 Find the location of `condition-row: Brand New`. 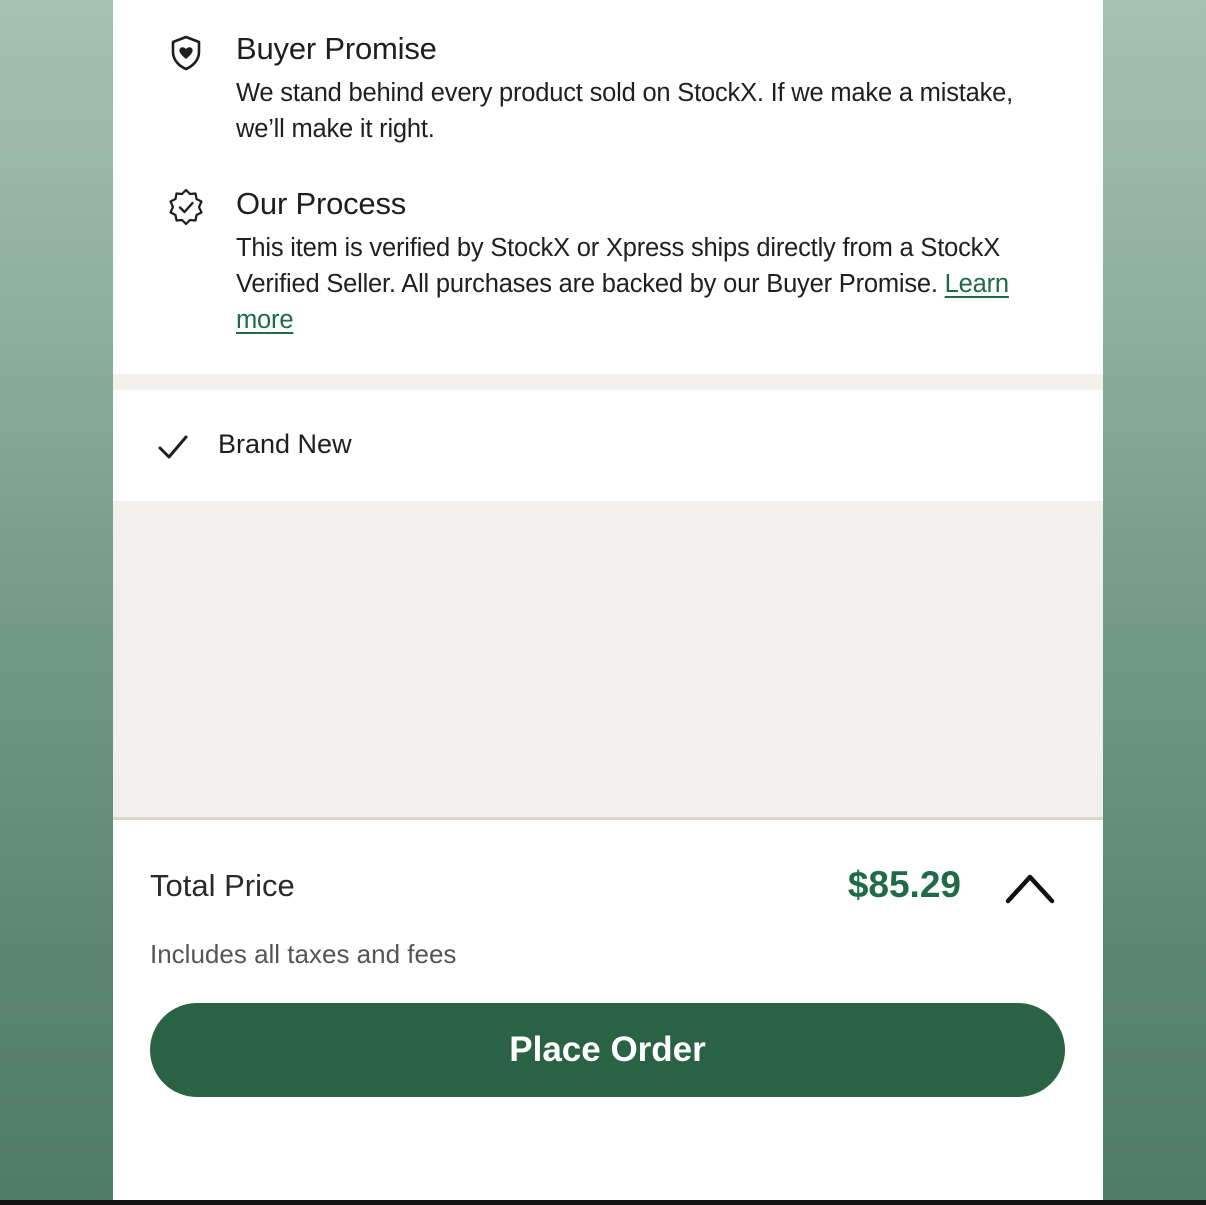

condition-row: Brand New is located at coordinates (608, 446).